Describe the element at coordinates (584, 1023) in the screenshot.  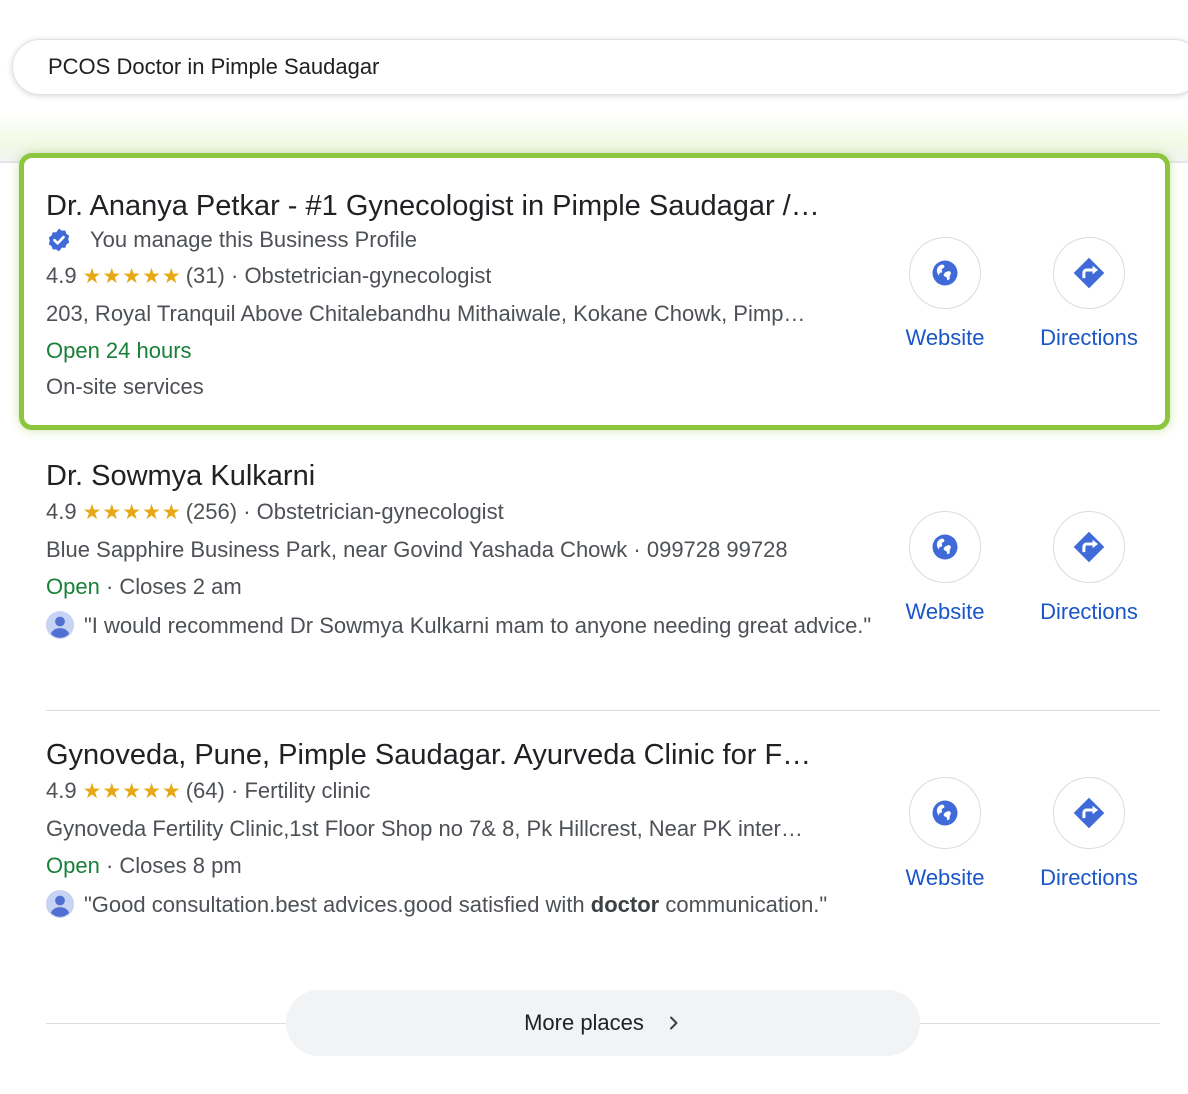
I see `more-places-label: More places` at that location.